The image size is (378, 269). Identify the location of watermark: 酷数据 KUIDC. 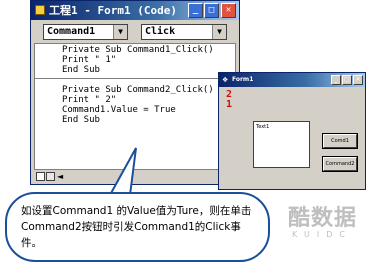
(322, 219).